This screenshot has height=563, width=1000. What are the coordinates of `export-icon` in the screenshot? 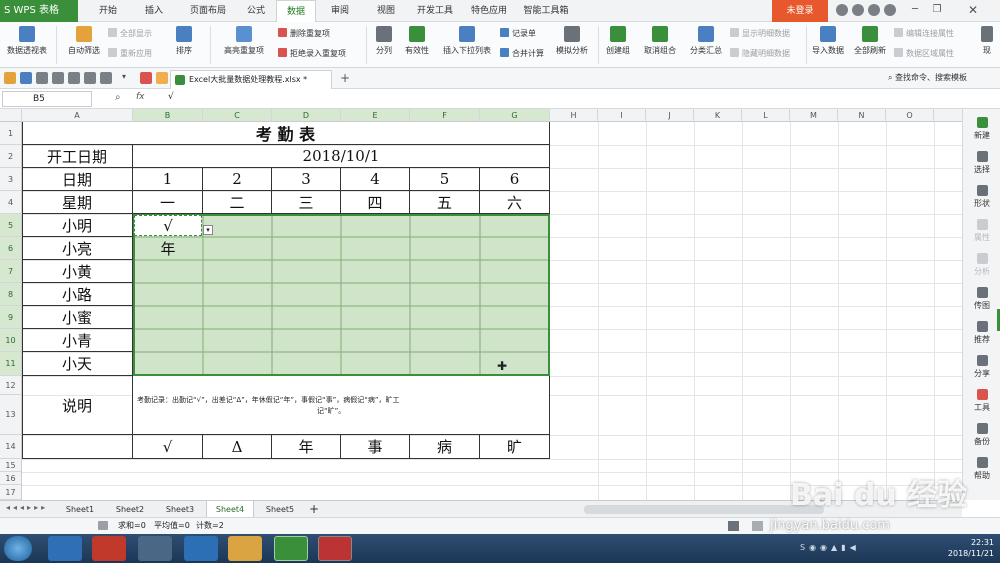 It's located at (42, 78).